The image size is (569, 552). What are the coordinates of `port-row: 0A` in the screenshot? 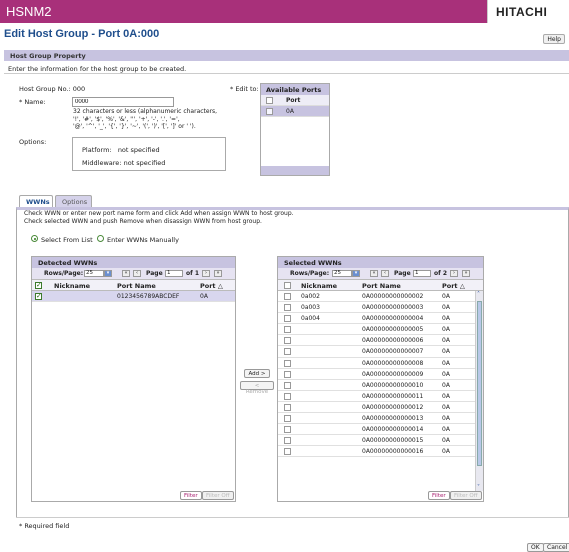 It's located at (295, 111).